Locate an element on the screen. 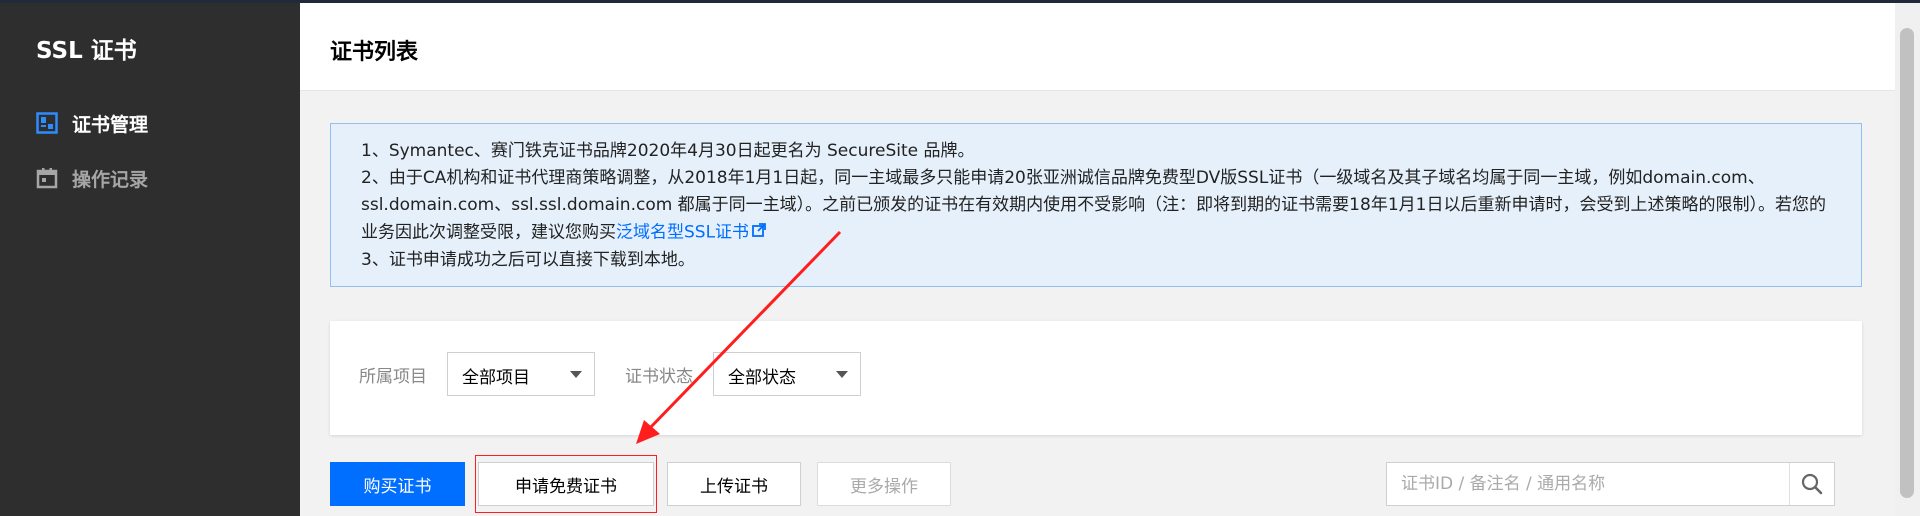 Image resolution: width=1920 pixels, height=516 pixels. sidebar-item-certificate-management: 证书管理 is located at coordinates (92, 123).